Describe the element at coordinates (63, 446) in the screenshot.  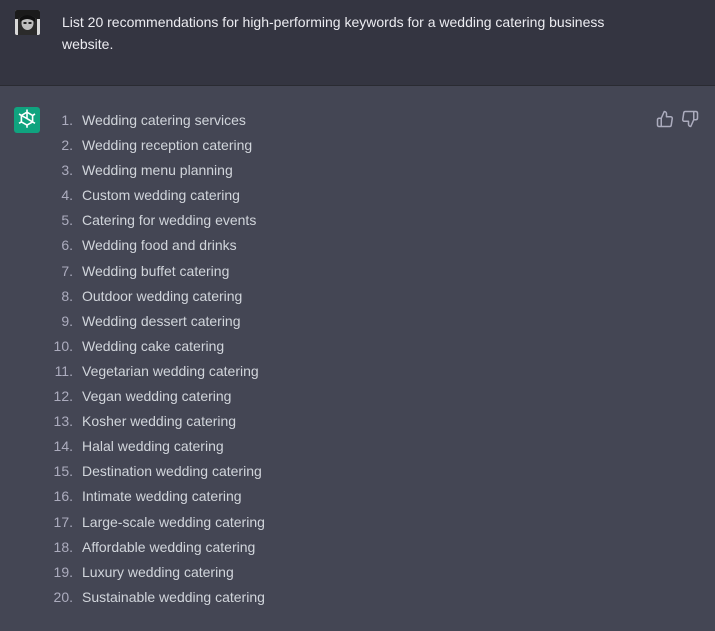
I see `list-item-number: 14.` at that location.